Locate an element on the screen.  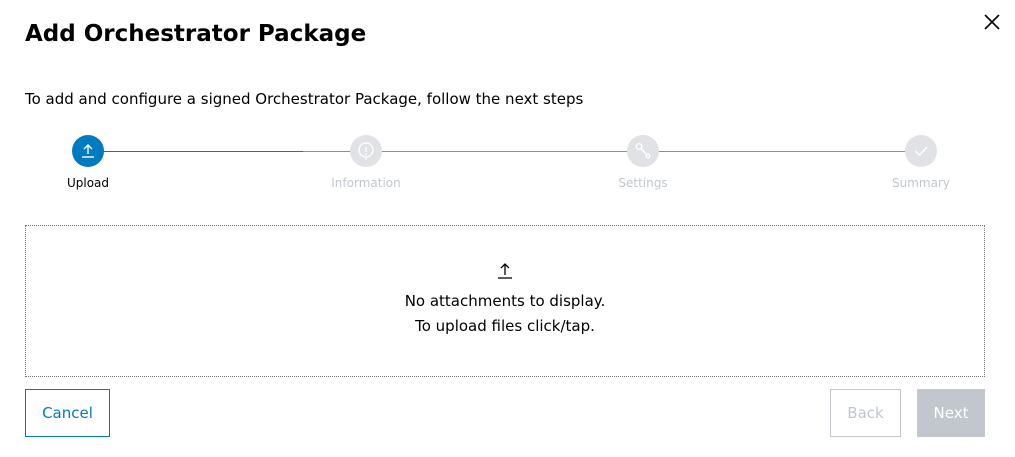
step-label: Summary is located at coordinates (921, 183).